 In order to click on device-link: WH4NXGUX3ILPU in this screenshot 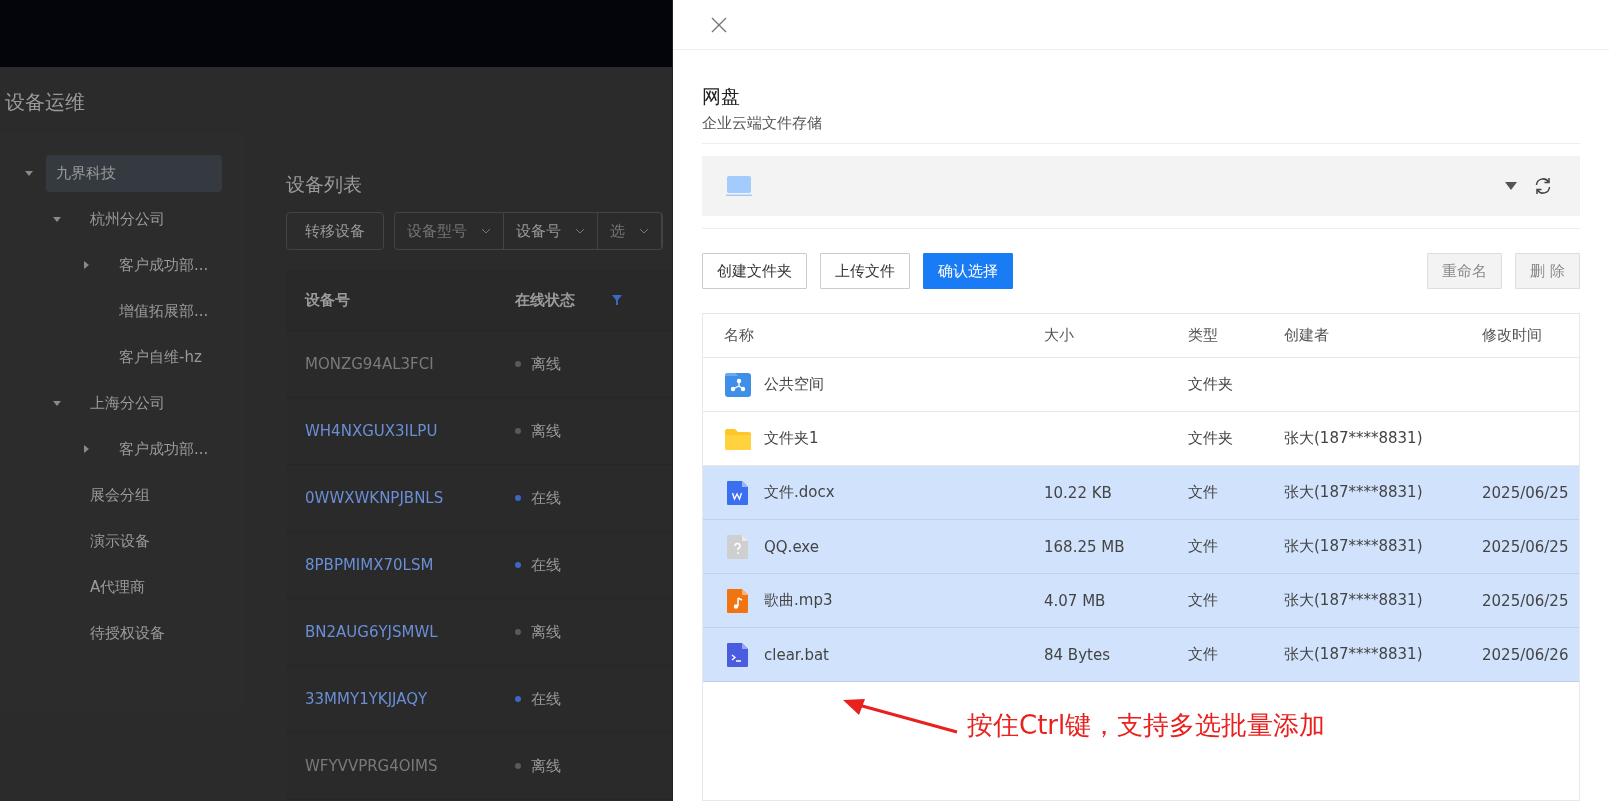, I will do `click(371, 431)`.